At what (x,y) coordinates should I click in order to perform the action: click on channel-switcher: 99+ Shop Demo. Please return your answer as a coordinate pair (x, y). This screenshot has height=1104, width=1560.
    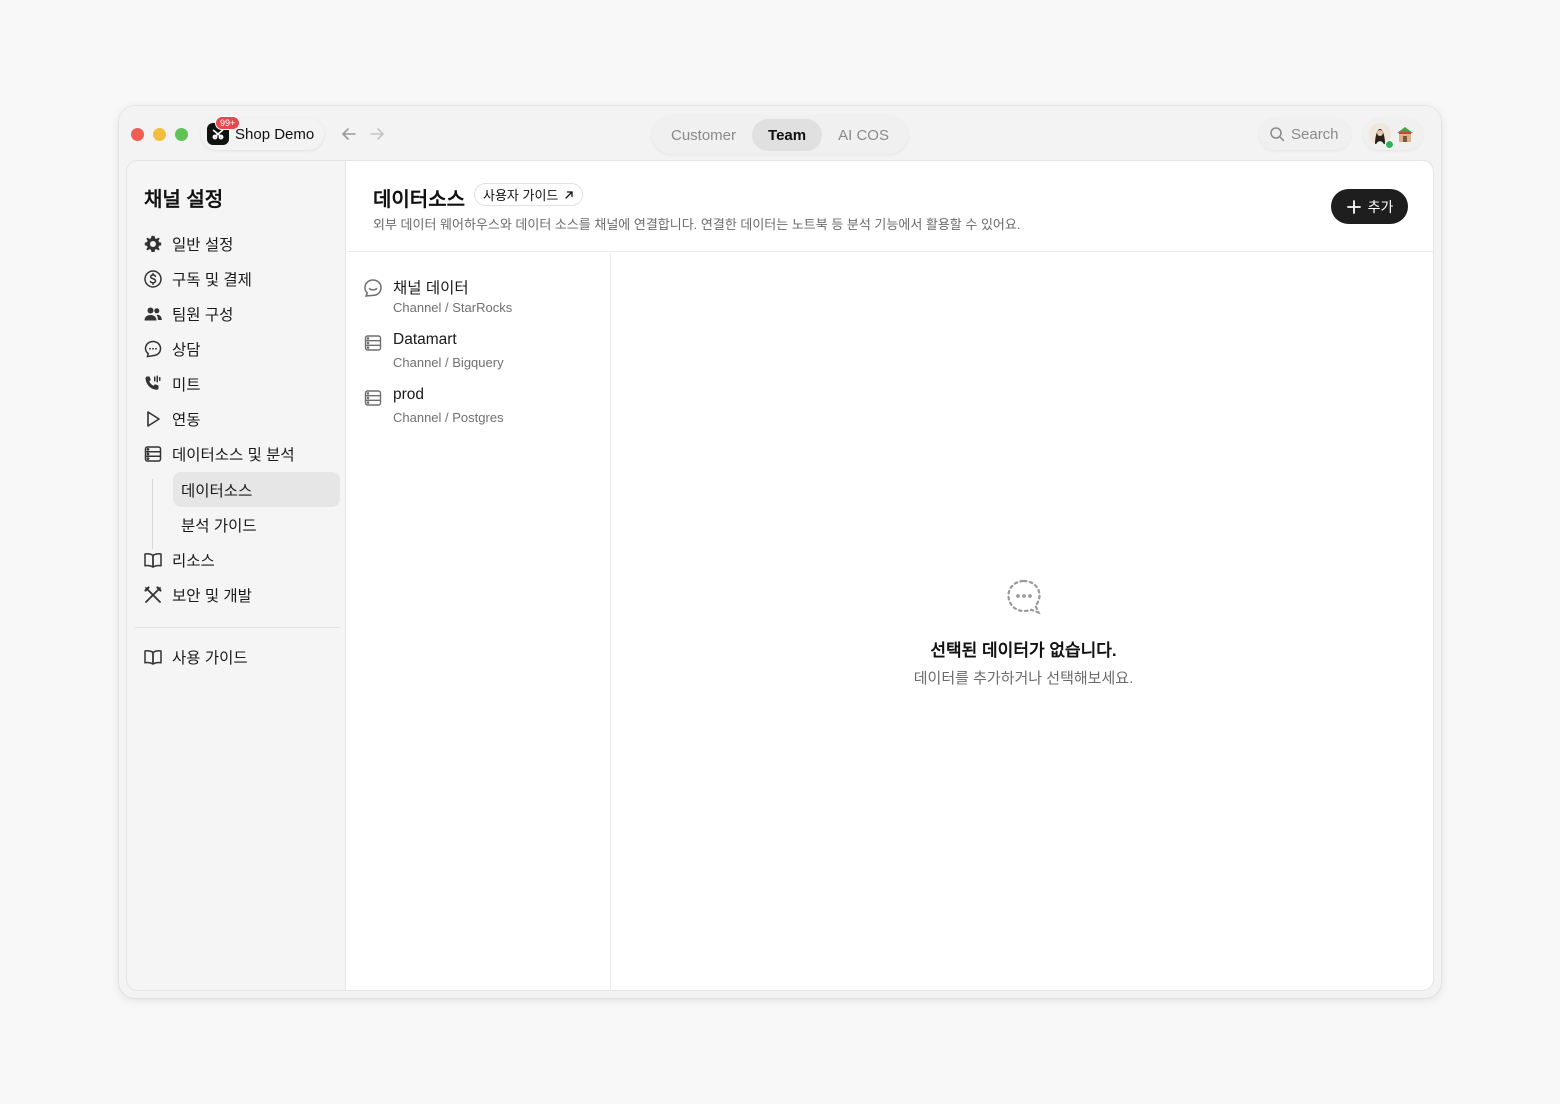
    Looking at the image, I should click on (263, 133).